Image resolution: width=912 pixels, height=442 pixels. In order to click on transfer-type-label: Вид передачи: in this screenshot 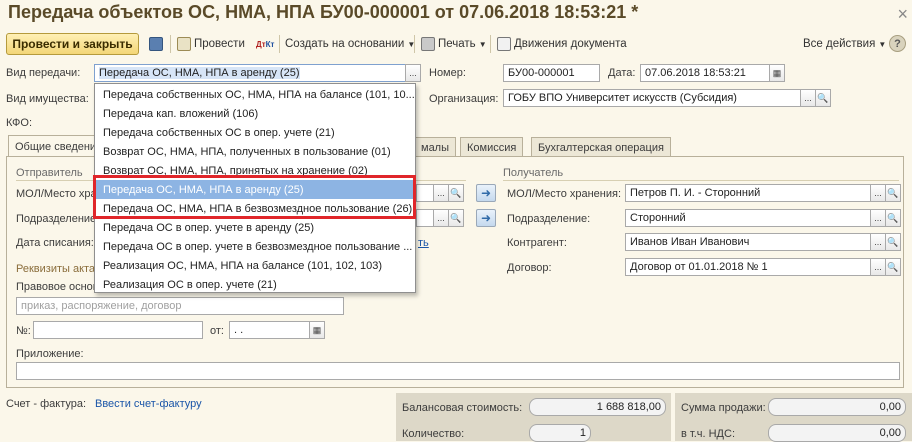, I will do `click(43, 73)`.